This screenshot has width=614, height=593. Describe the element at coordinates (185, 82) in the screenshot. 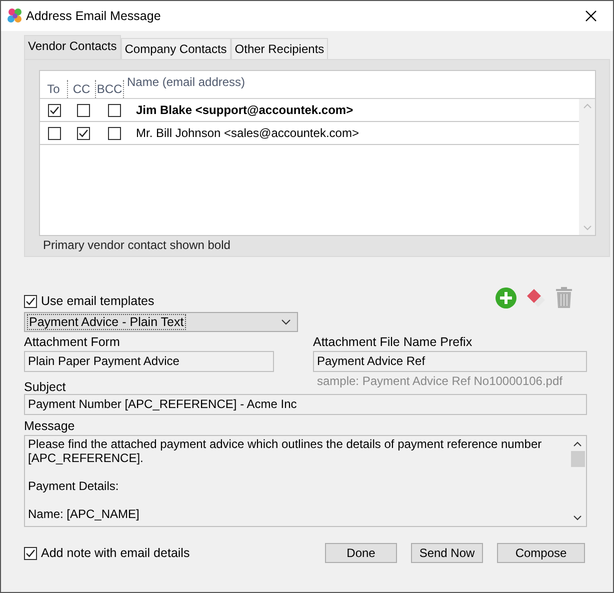

I see `column-header: Name (email address)` at that location.